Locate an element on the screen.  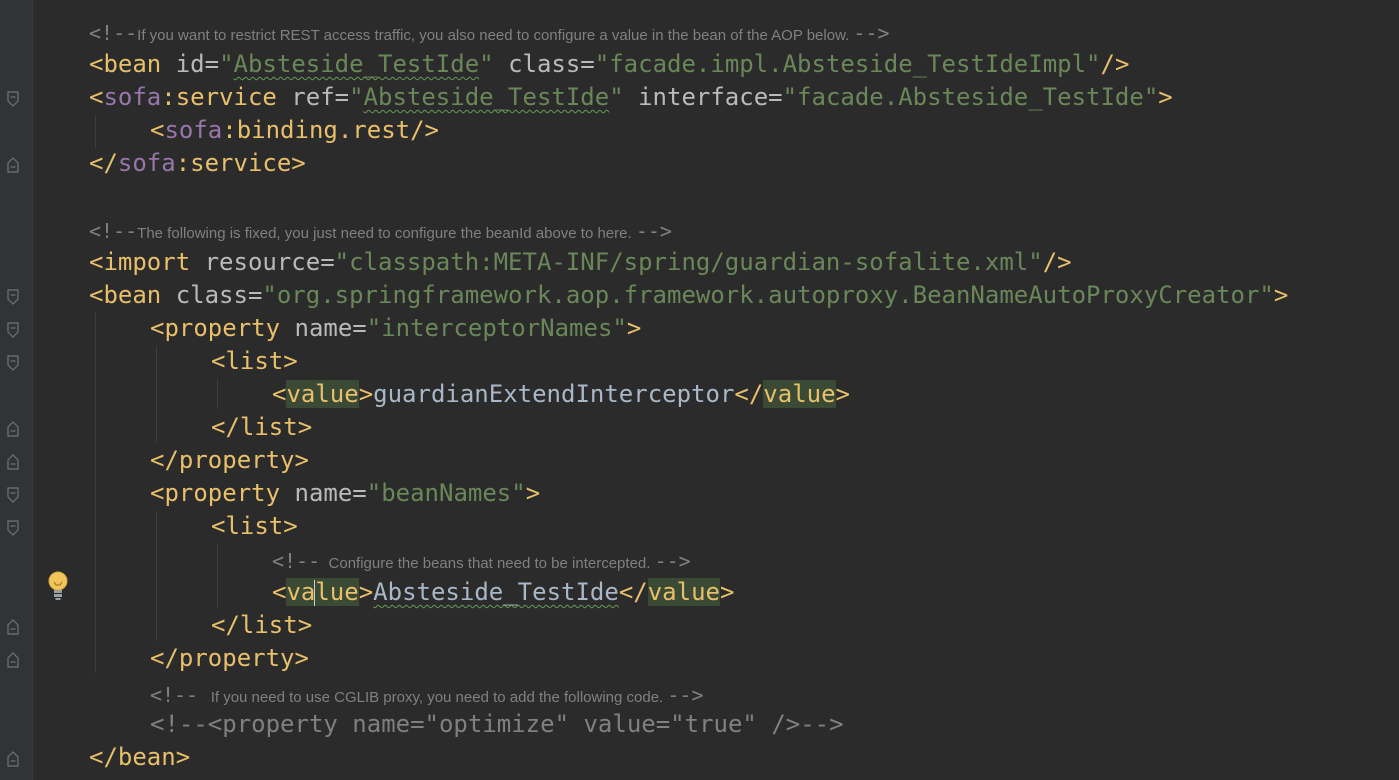
attr-value: facade.Absteside_TestIde is located at coordinates (970, 97).